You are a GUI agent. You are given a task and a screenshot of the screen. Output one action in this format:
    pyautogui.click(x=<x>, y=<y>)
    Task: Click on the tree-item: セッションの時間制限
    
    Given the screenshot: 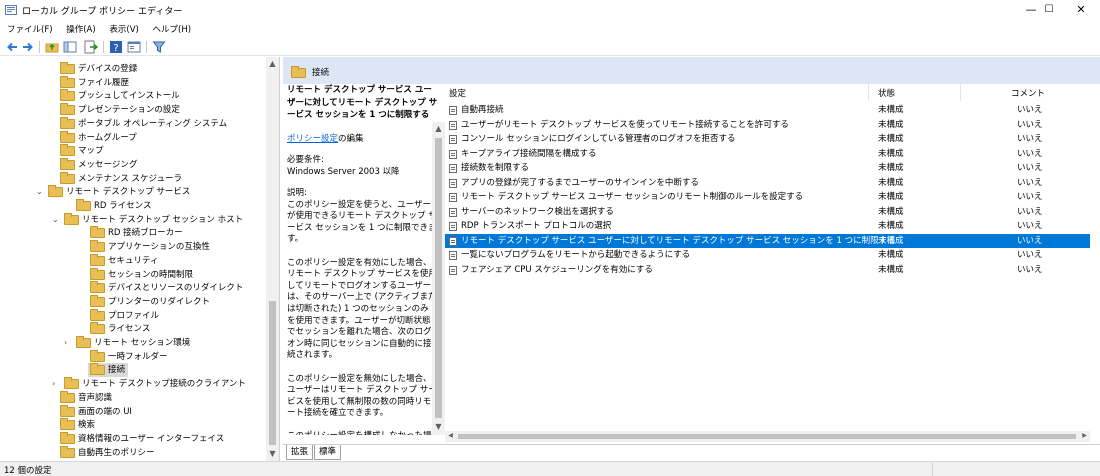 What is the action you would take?
    pyautogui.click(x=142, y=274)
    